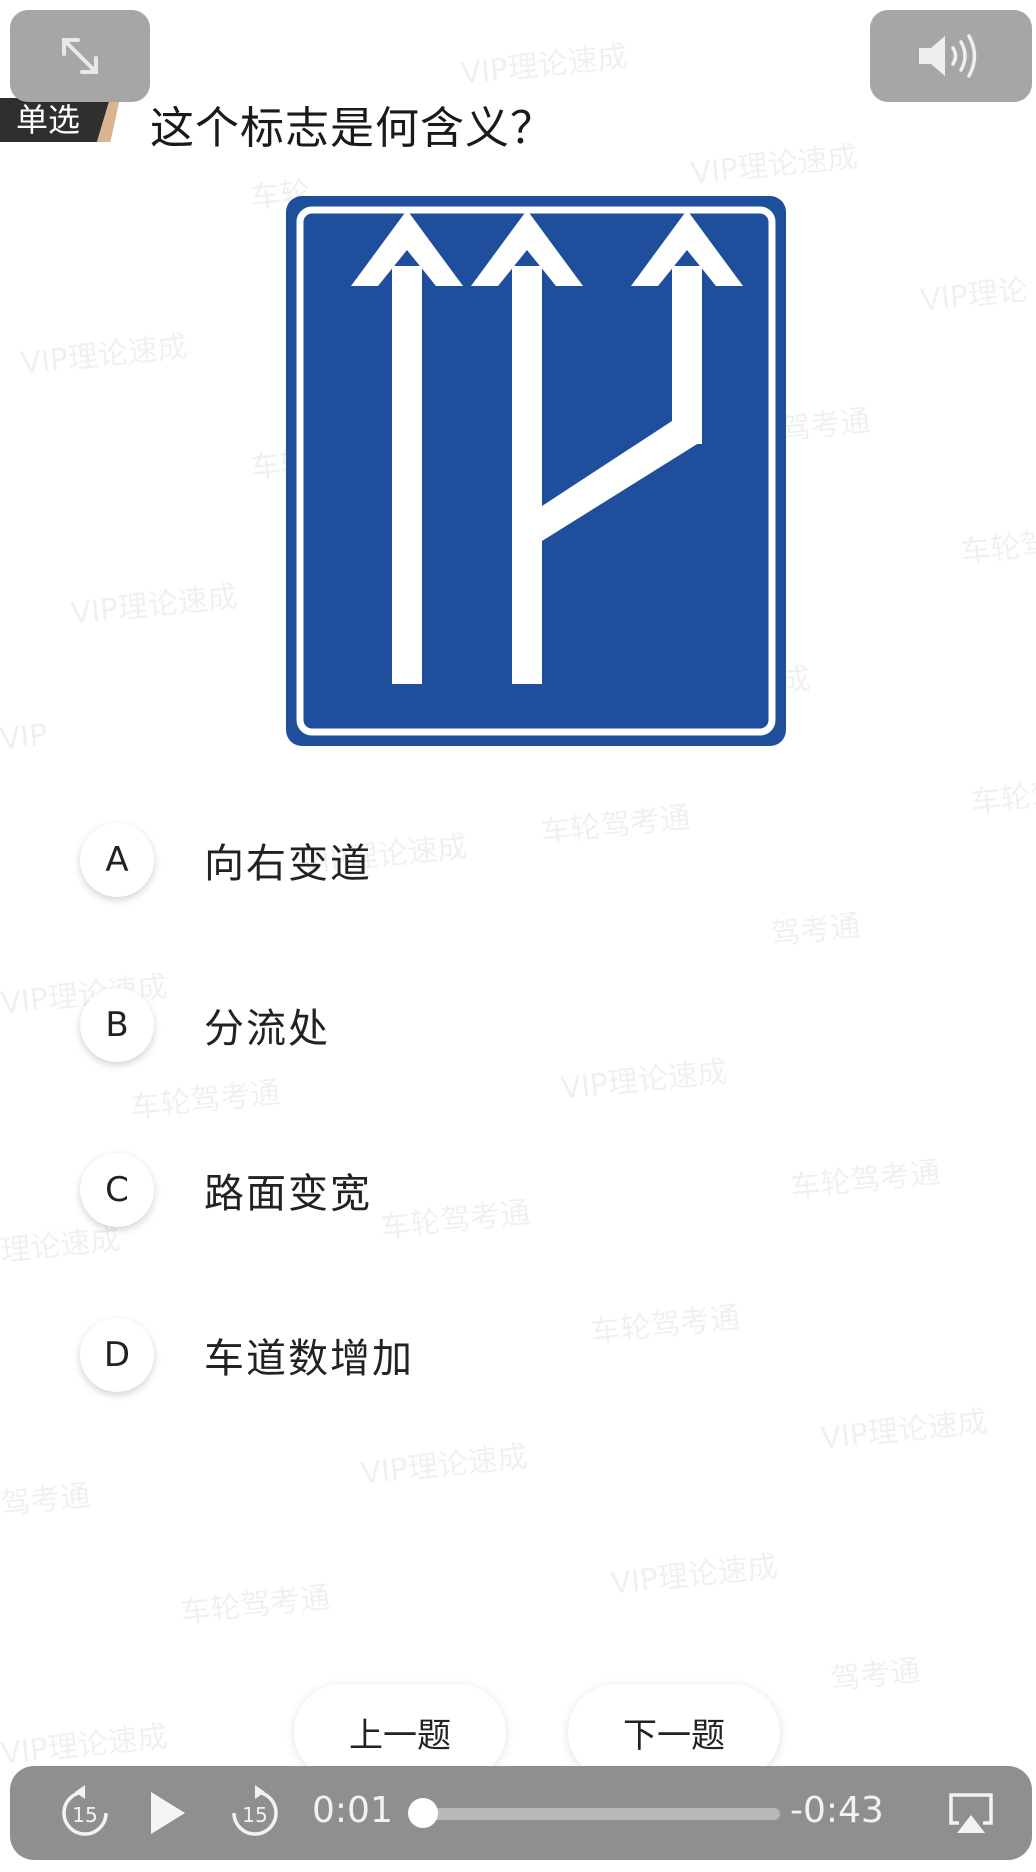 The width and height of the screenshot is (1036, 1872). What do you see at coordinates (837, 1810) in the screenshot?
I see `remaining-time: -0:43` at bounding box center [837, 1810].